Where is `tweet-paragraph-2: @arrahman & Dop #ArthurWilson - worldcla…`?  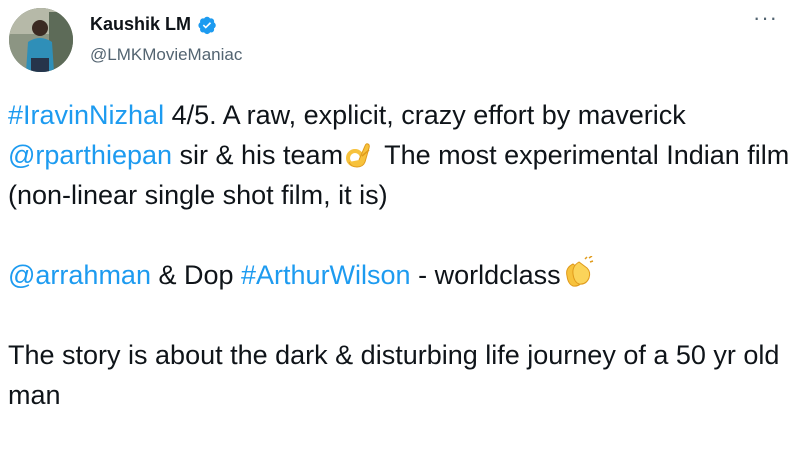
tweet-paragraph-2: @arrahman & Dop #ArthurWilson - worldcla… is located at coordinates (400, 275).